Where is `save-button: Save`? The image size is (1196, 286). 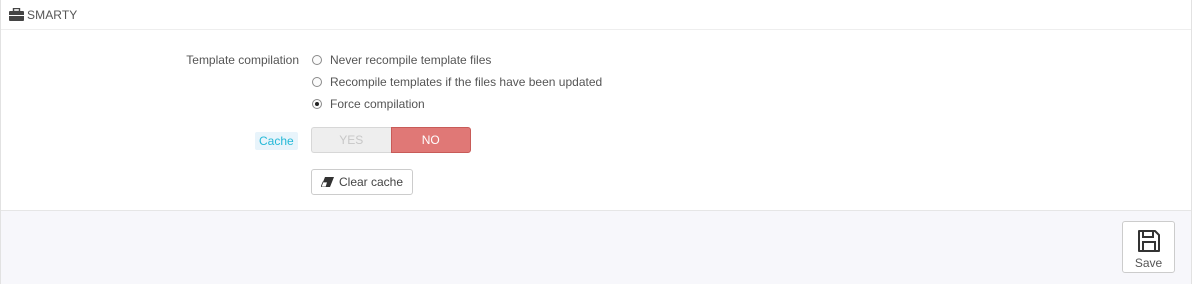
save-button: Save is located at coordinates (1148, 247).